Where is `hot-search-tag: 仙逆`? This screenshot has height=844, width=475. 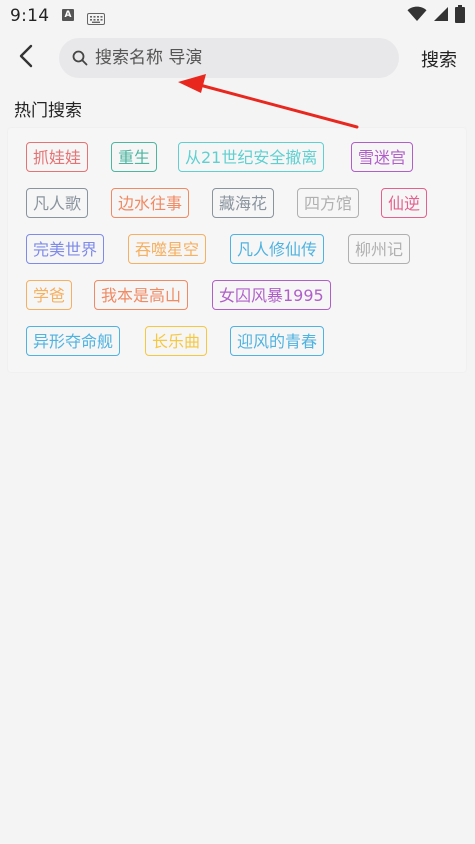
hot-search-tag: 仙逆 is located at coordinates (404, 203).